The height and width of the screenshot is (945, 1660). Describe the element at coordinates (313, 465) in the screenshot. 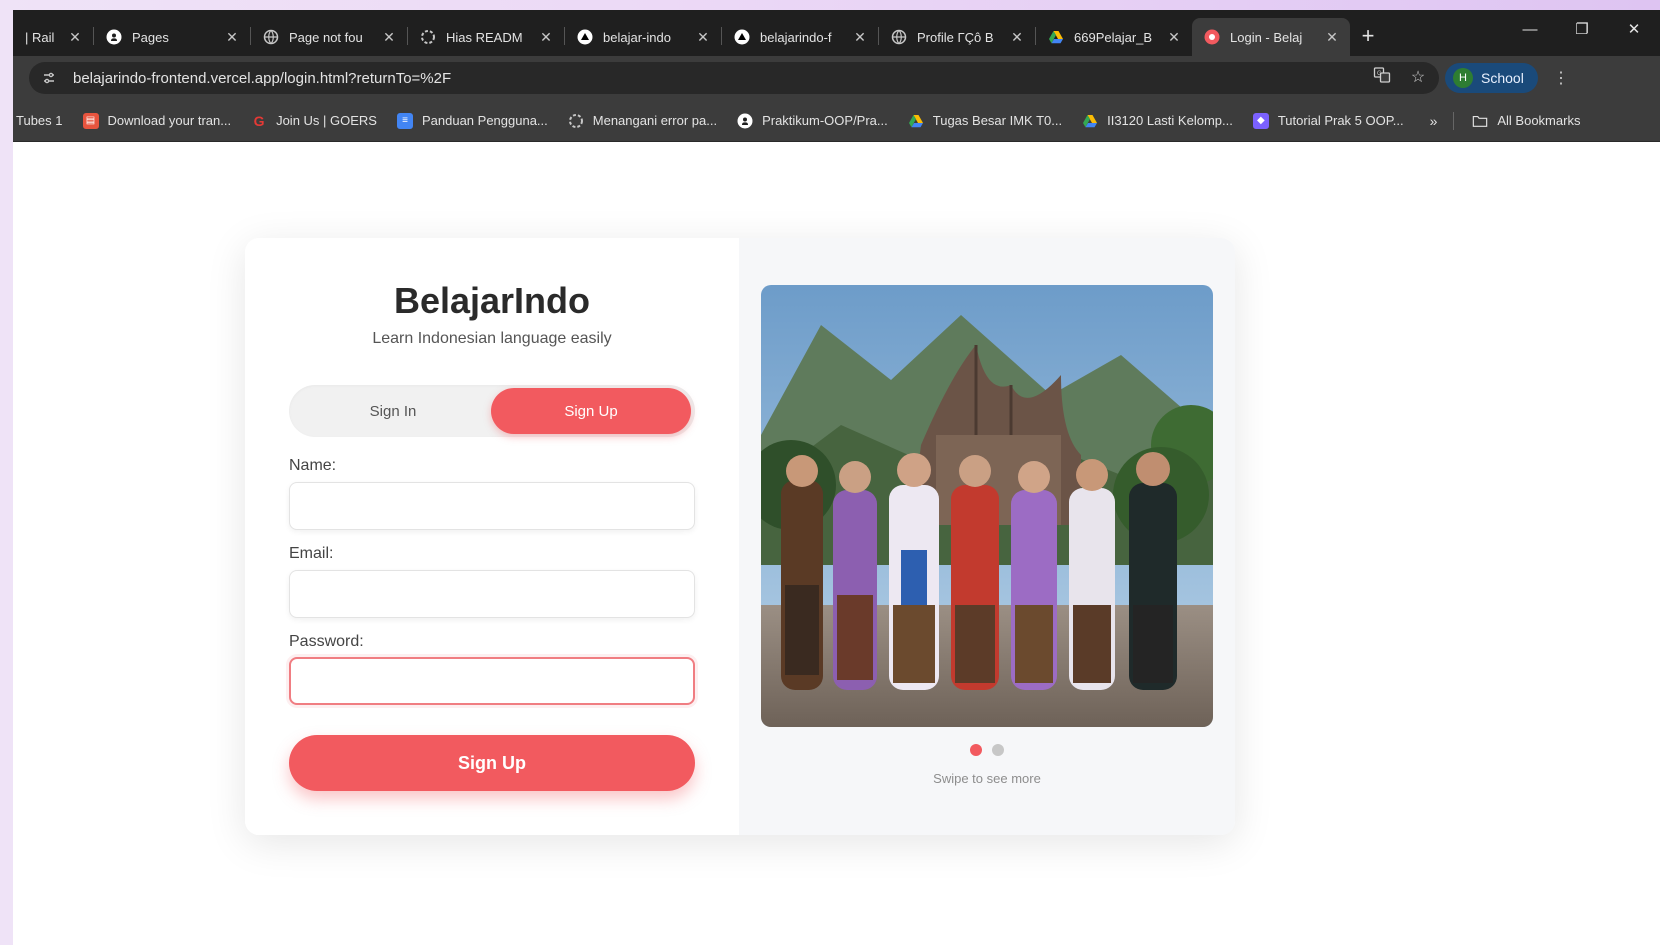

I see `name-label: Name:` at that location.